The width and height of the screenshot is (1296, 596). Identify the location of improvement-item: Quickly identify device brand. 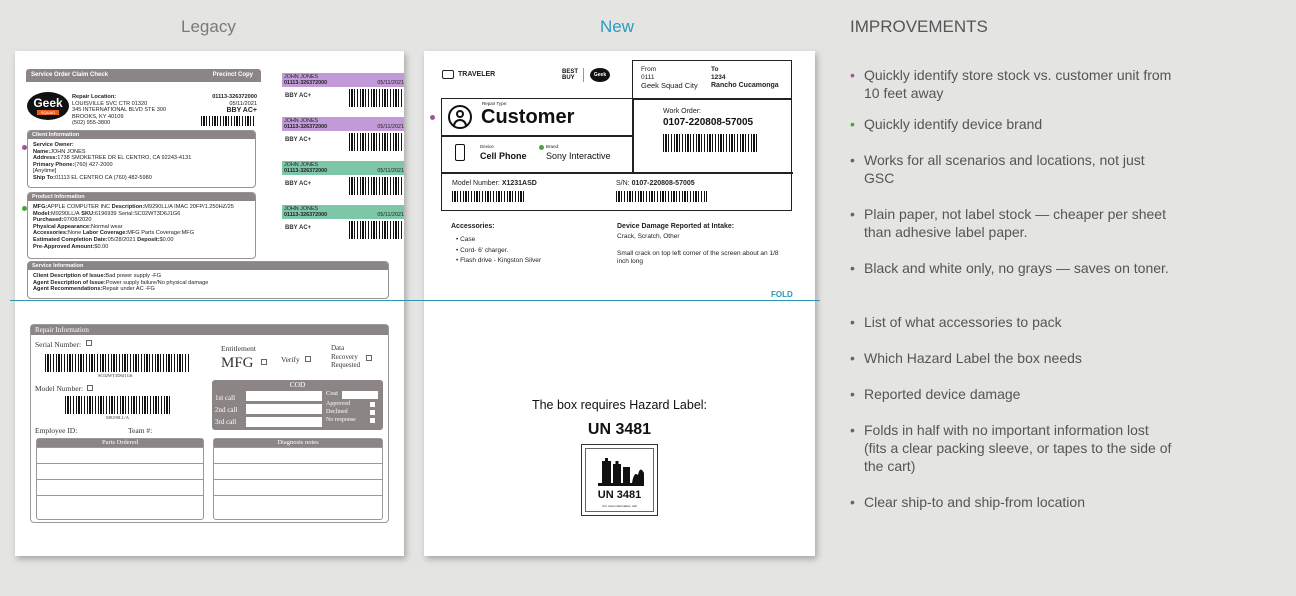
(953, 124).